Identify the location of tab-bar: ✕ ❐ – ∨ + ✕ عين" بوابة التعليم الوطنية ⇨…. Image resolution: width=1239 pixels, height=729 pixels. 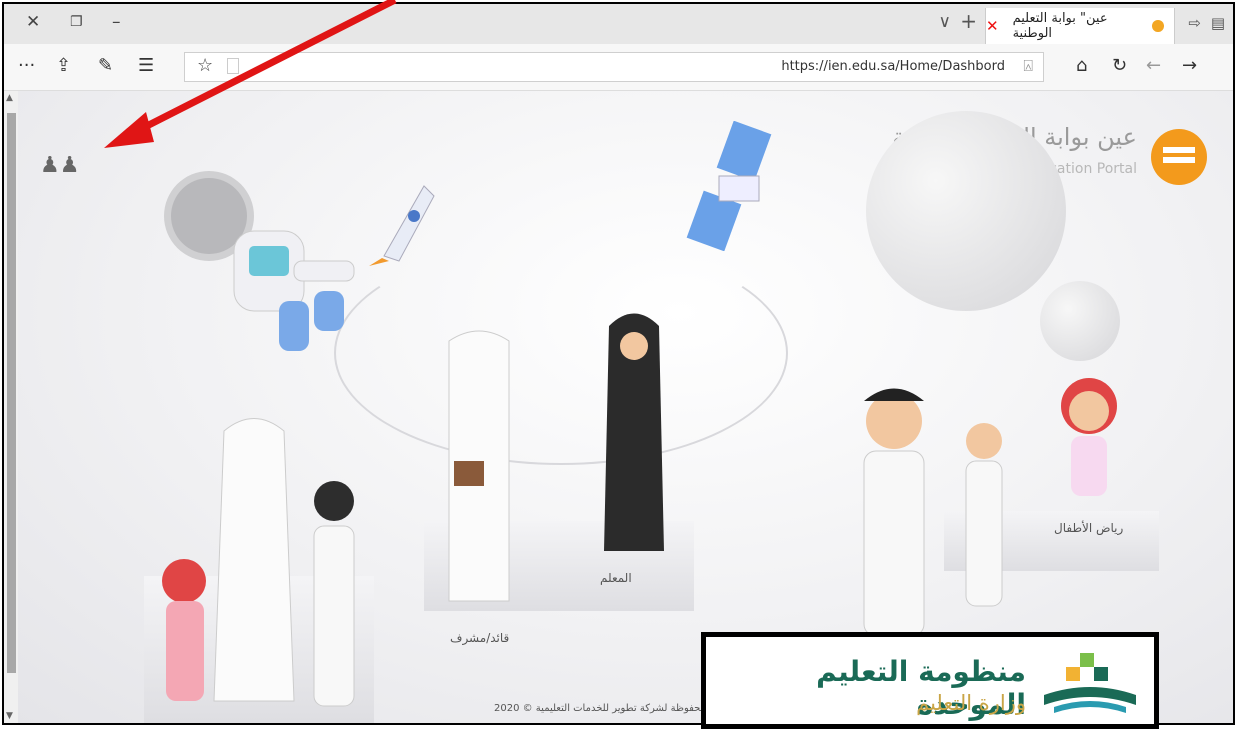
(618, 24).